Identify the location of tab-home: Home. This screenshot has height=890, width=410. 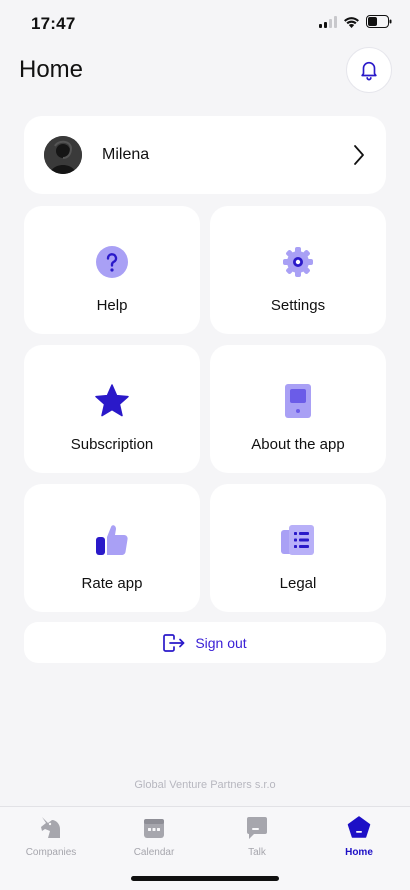
(359, 836).